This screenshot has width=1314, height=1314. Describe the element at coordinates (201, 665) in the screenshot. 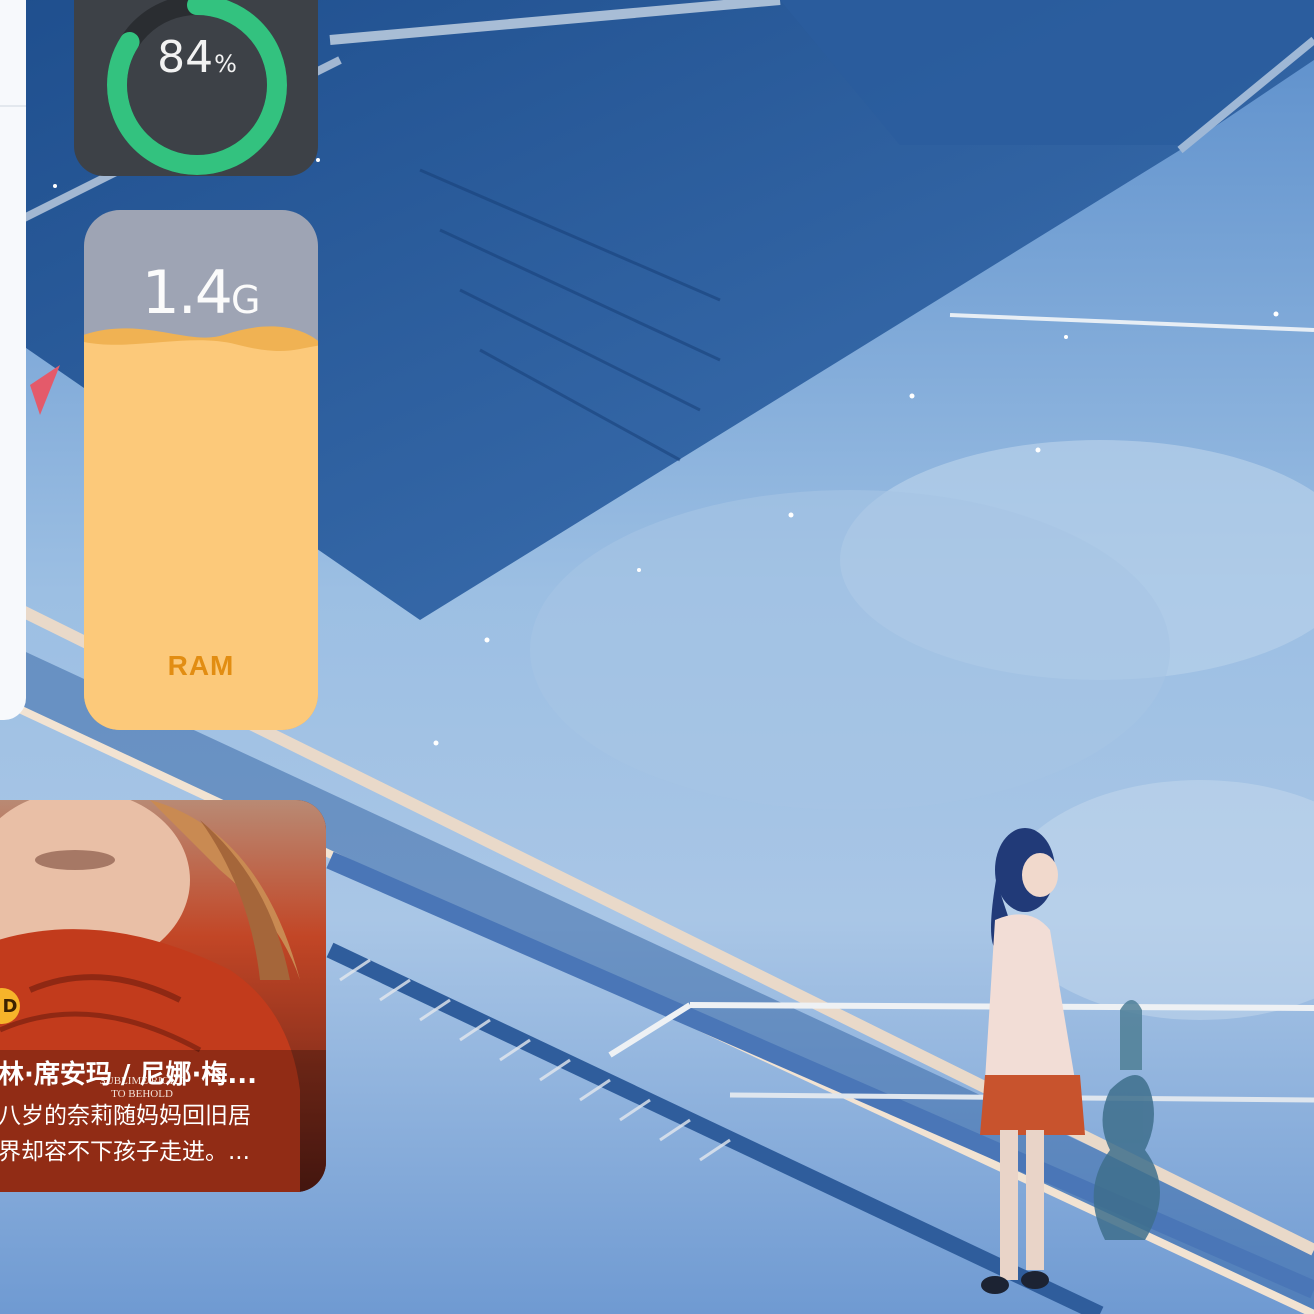

I see `ram-label: RAM` at that location.